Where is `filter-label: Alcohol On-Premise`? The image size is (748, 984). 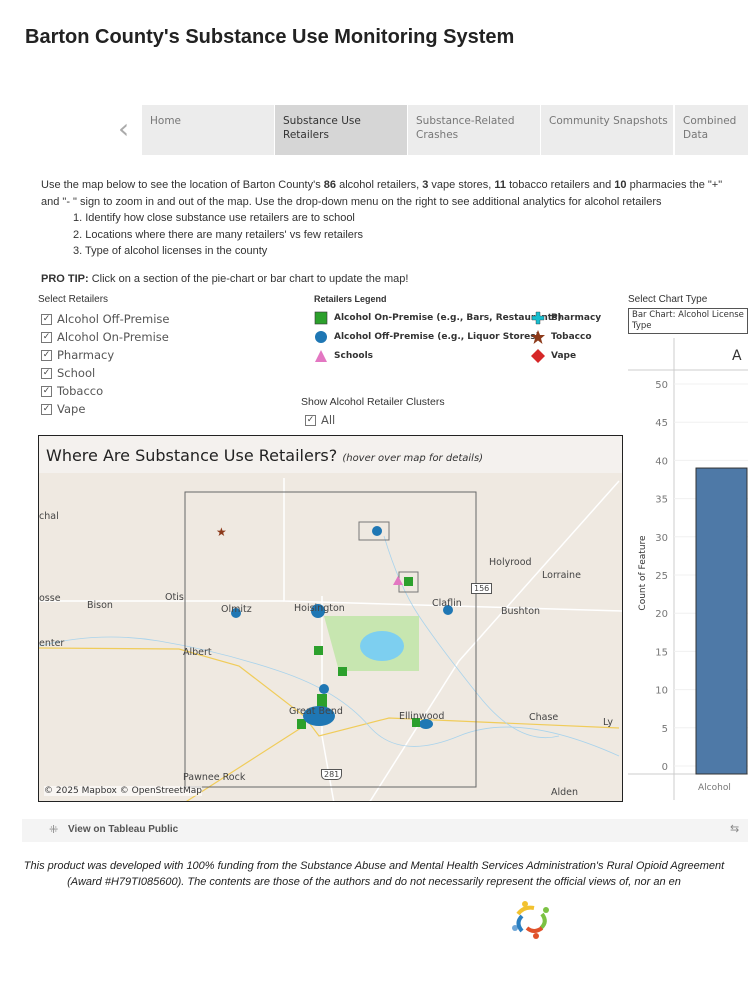 filter-label: Alcohol On-Premise is located at coordinates (113, 337).